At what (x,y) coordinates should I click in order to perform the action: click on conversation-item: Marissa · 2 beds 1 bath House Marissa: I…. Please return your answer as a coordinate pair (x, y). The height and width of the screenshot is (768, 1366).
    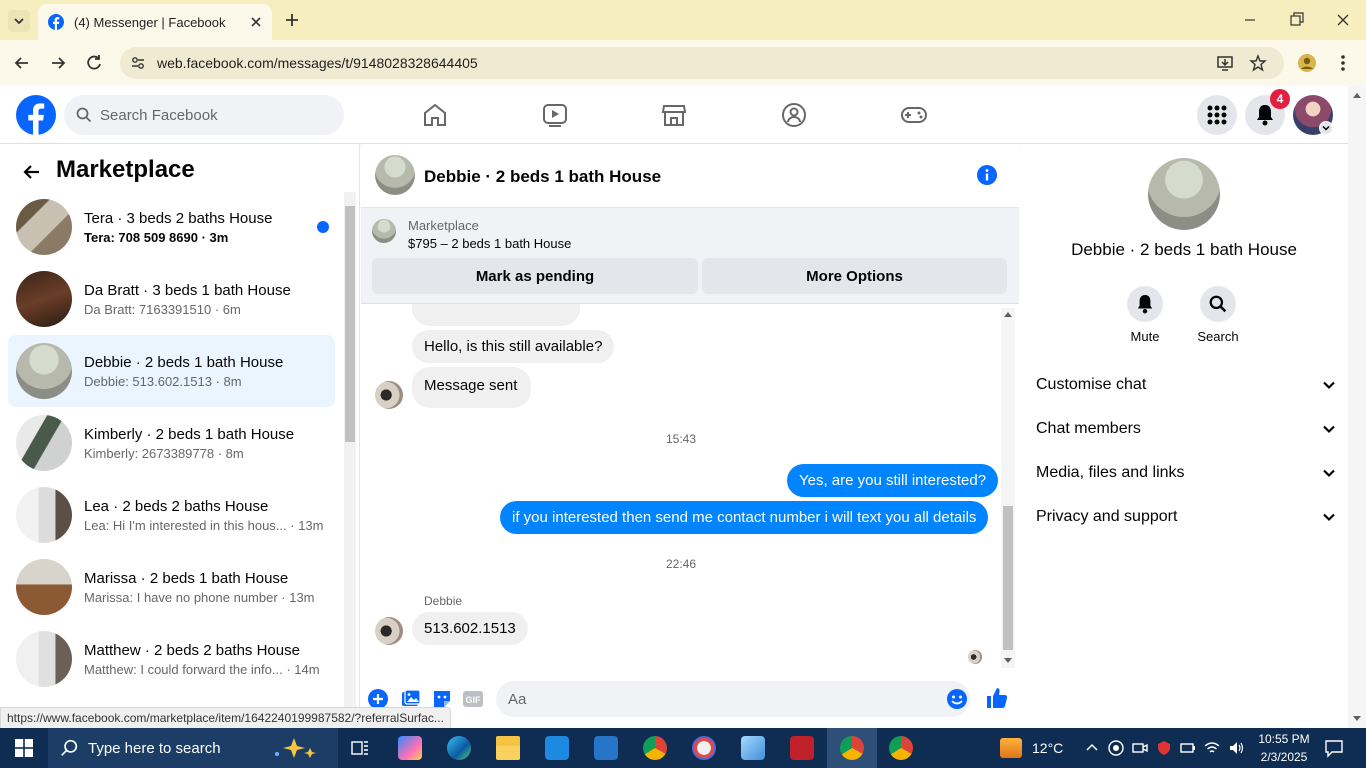
    Looking at the image, I should click on (171, 587).